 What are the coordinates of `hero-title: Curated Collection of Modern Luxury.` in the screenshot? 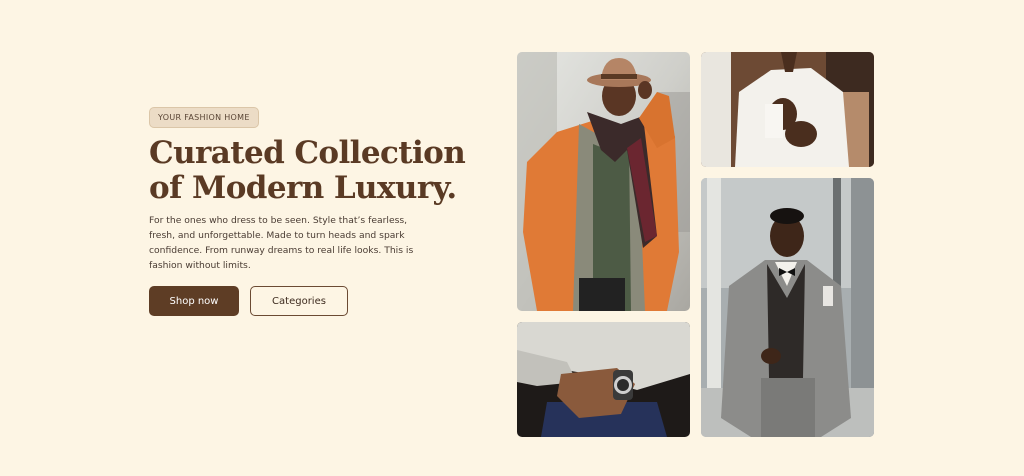 It's located at (314, 171).